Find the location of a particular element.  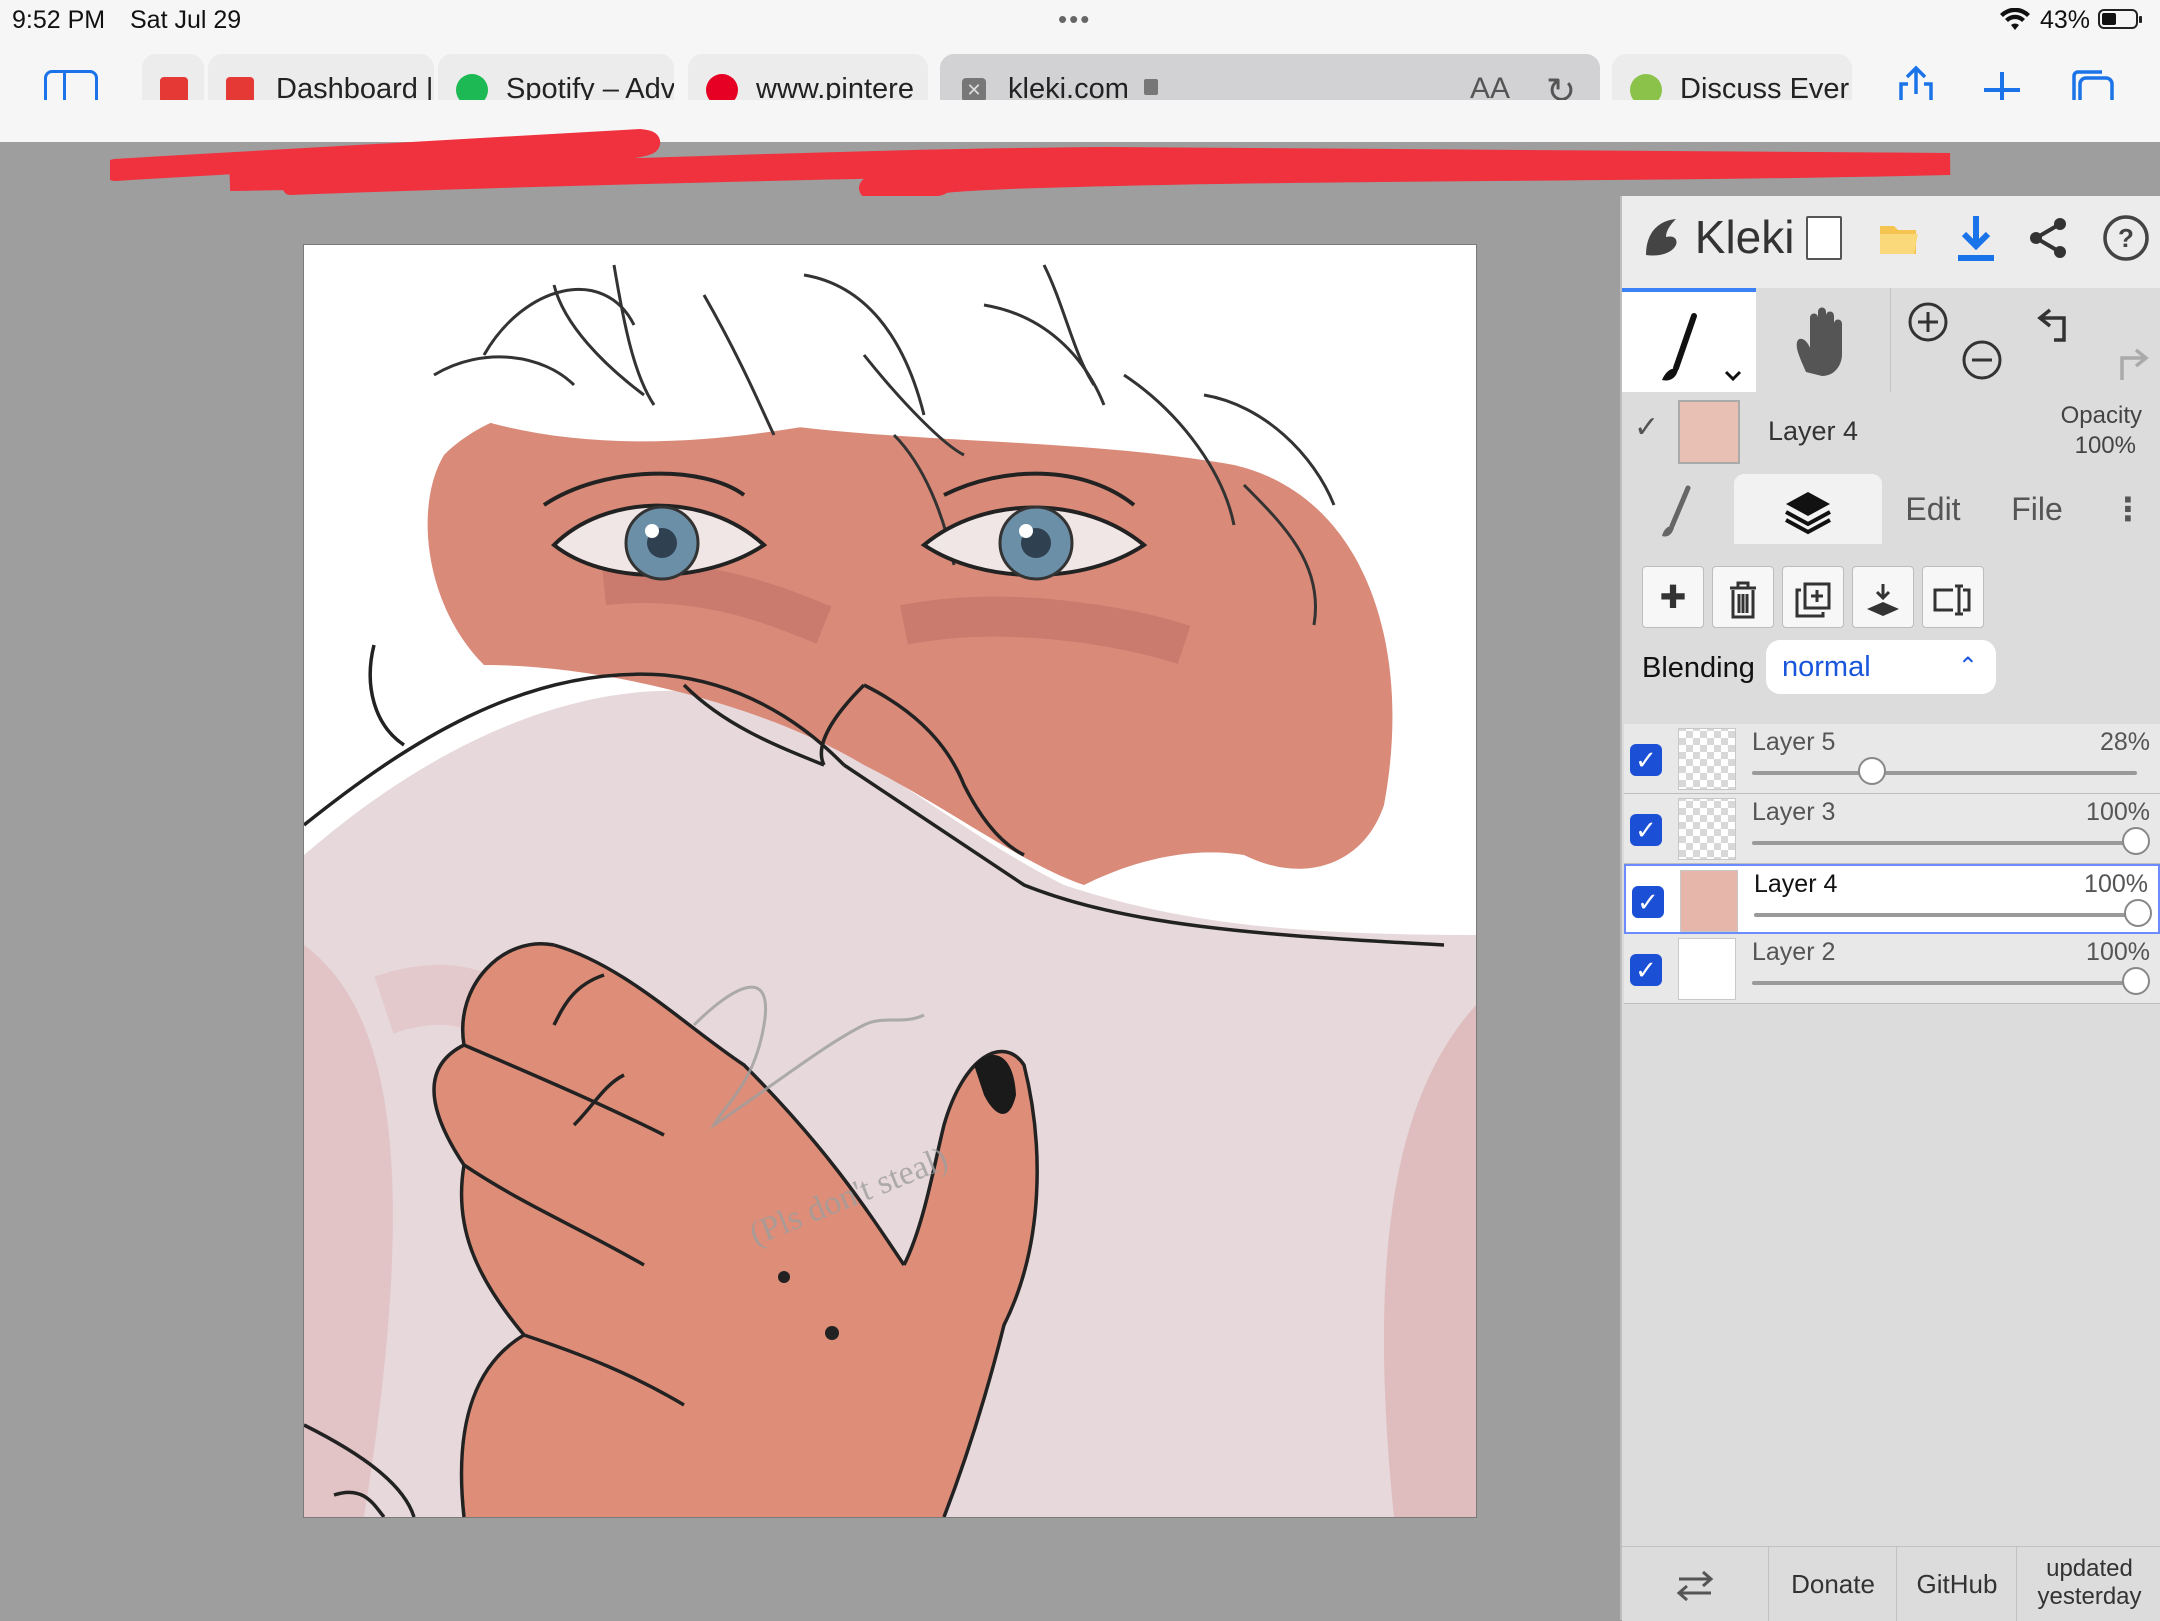

current-layer-name: Layer 4 is located at coordinates (1813, 431).